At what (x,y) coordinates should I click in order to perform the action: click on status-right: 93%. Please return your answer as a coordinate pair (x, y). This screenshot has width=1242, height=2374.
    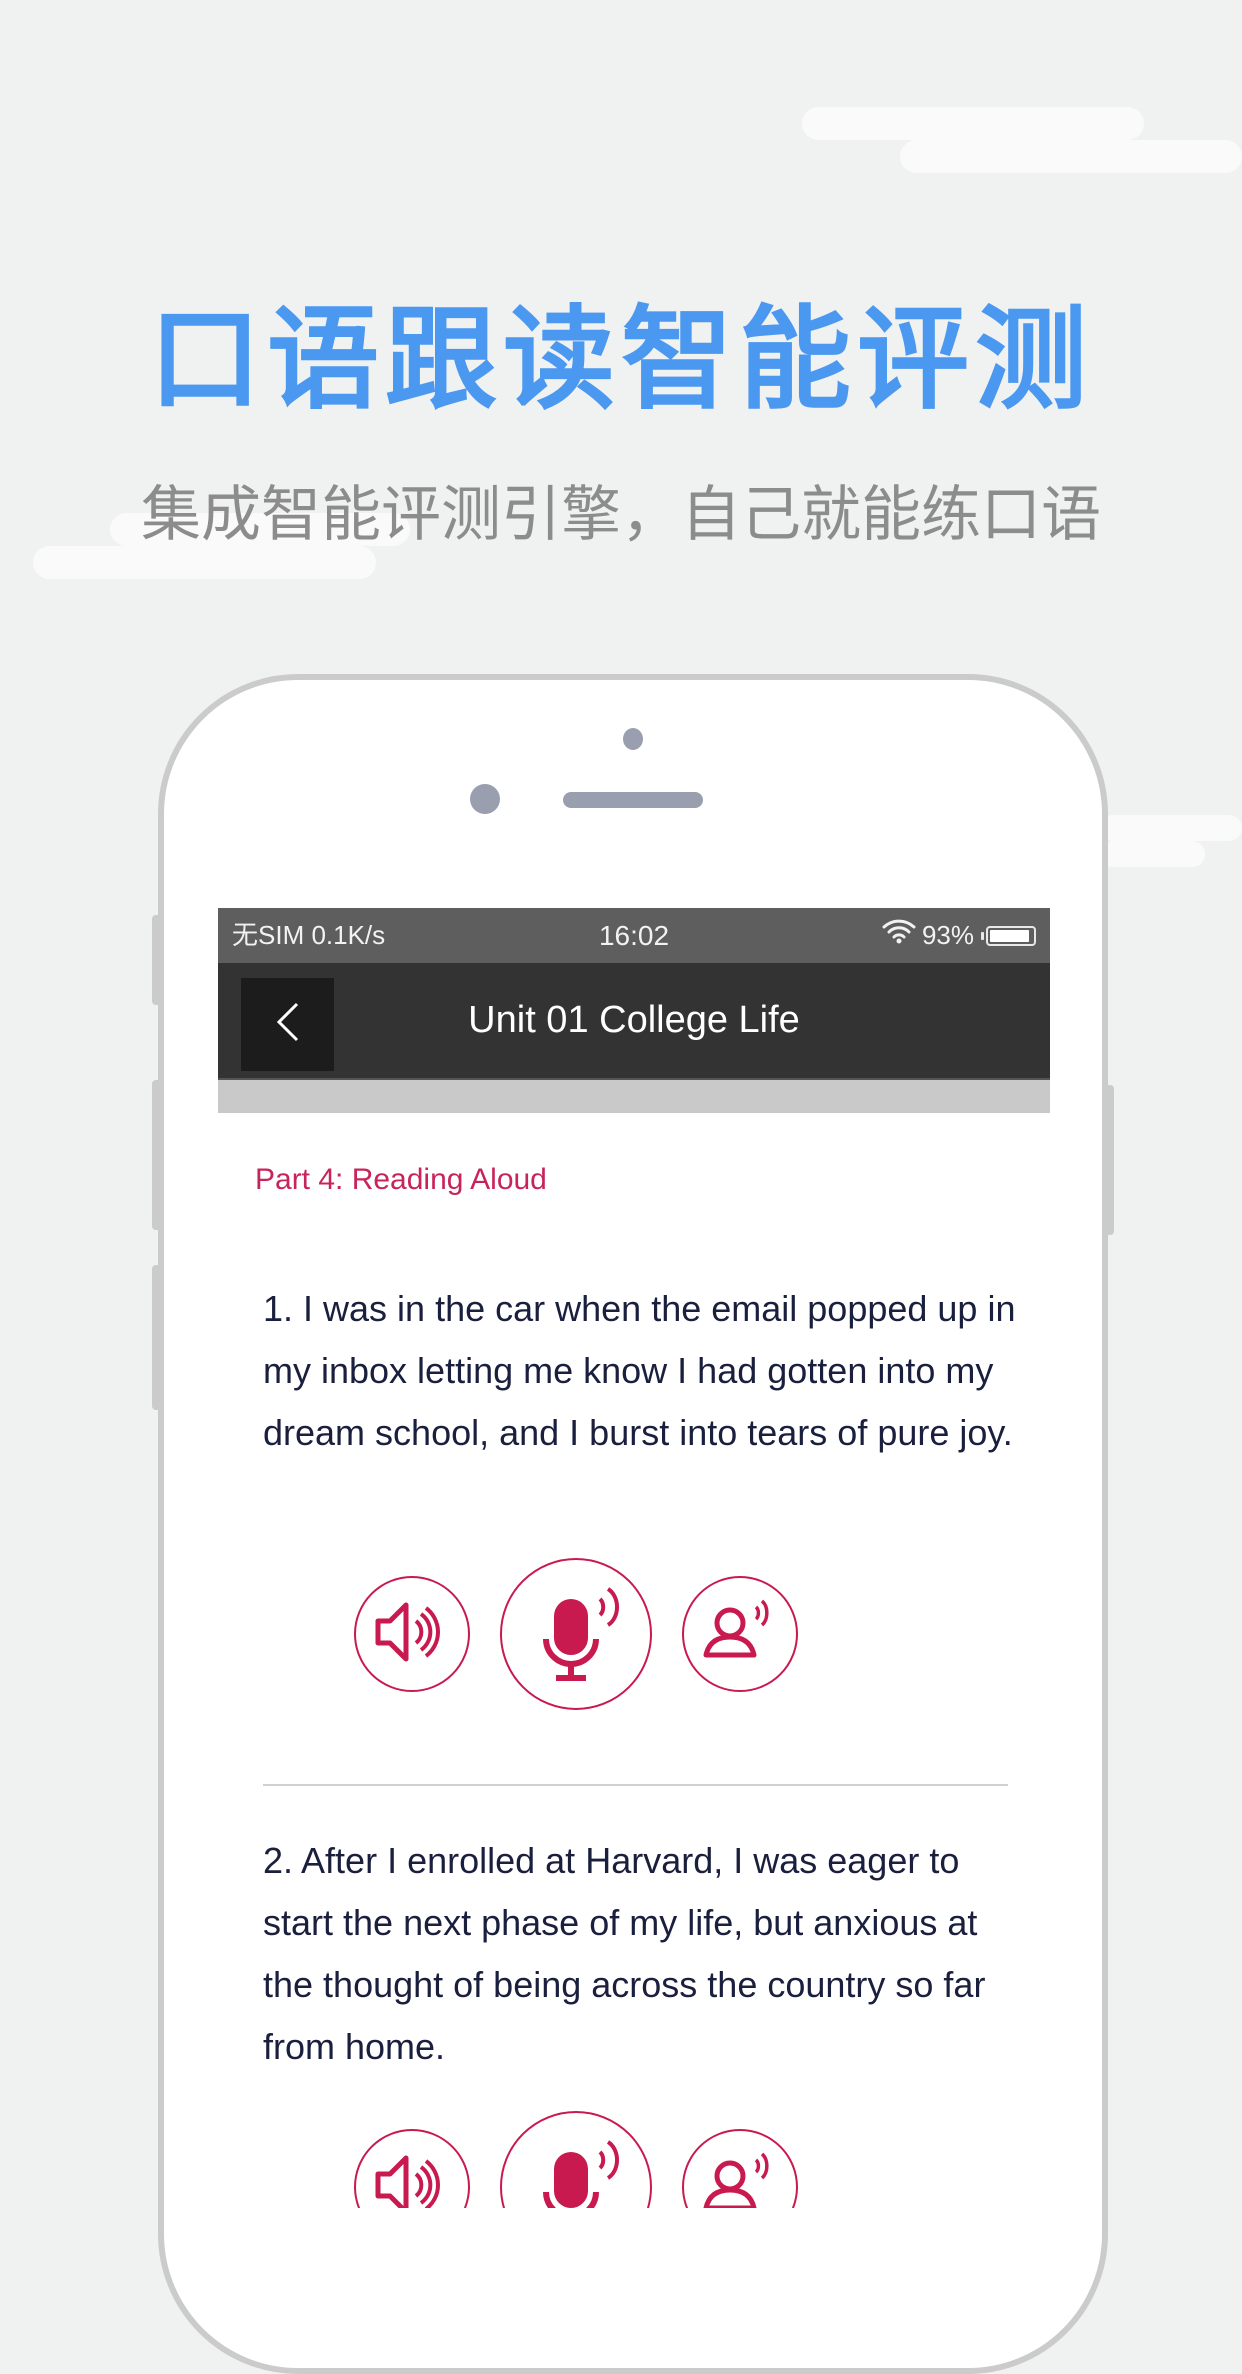
    Looking at the image, I should click on (959, 935).